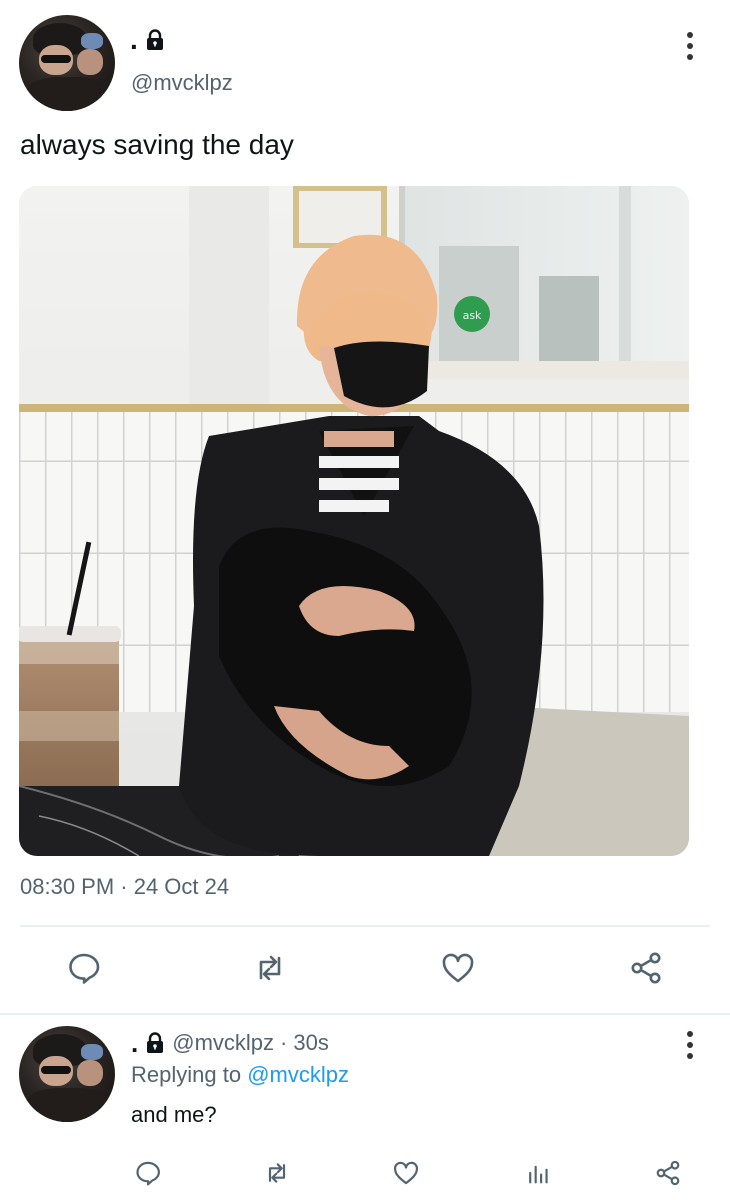  Describe the element at coordinates (311, 1042) in the screenshot. I see `reply-age: 30s` at that location.